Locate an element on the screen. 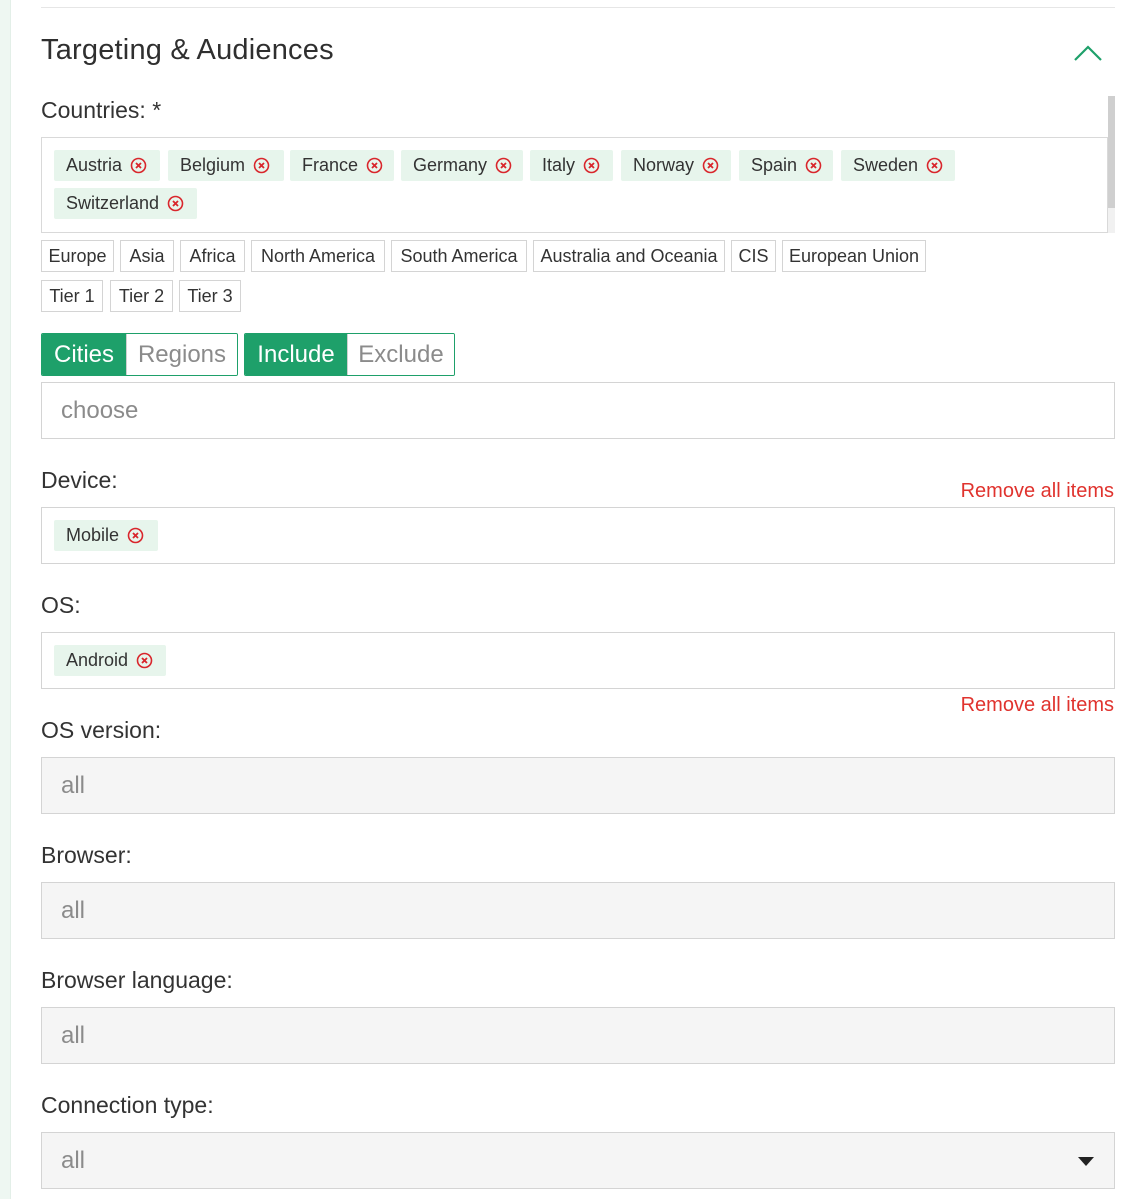  toggle-cities: Cities is located at coordinates (84, 354).